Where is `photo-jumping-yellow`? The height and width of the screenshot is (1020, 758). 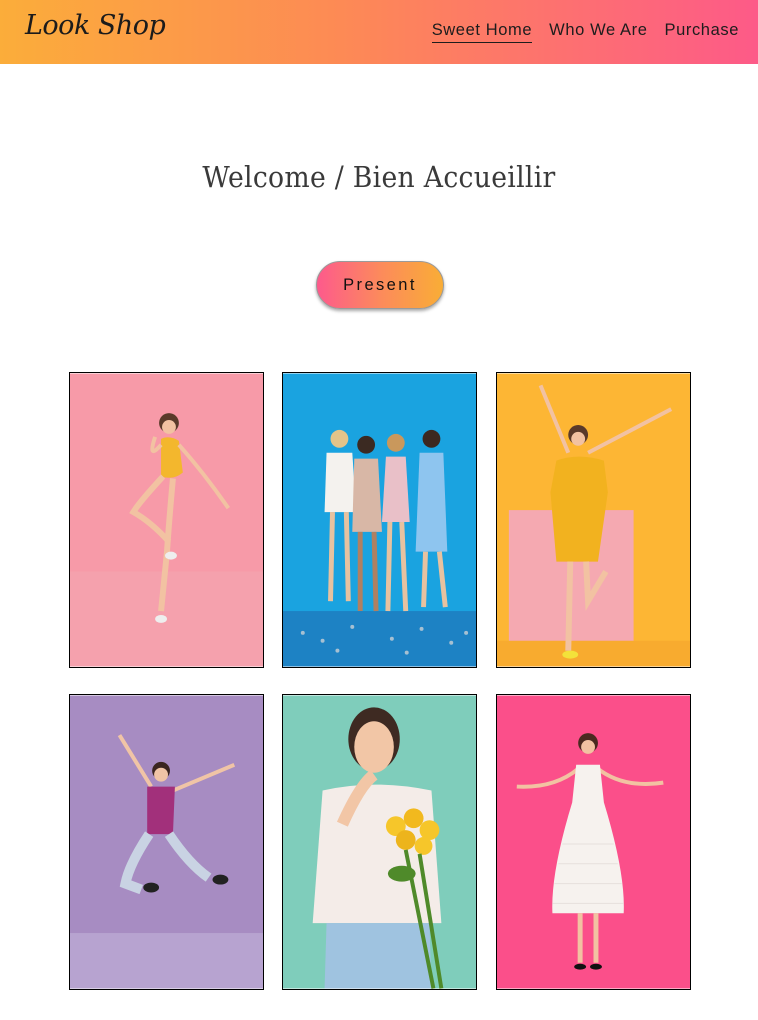
photo-jumping-yellow is located at coordinates (166, 520).